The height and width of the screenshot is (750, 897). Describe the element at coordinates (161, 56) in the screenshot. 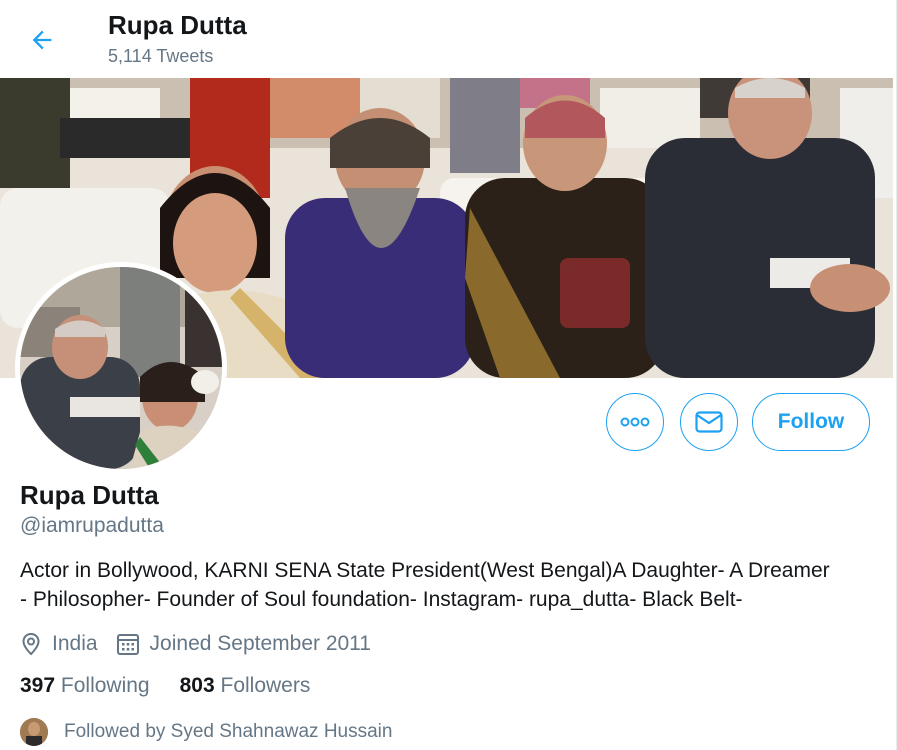

I see `tweet-count: 5,114 Tweets` at that location.